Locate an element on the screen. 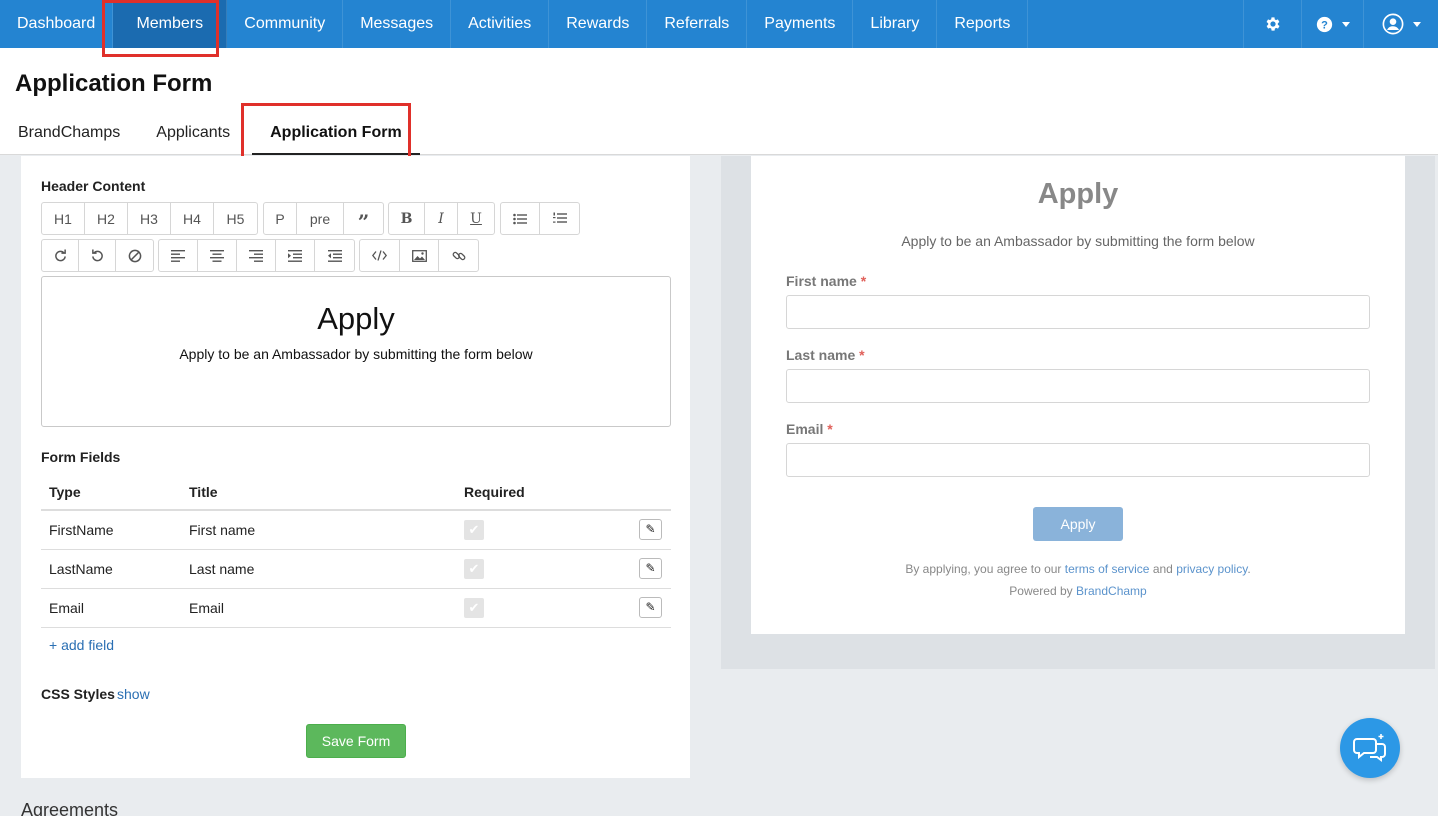 The height and width of the screenshot is (816, 1438). history-toolbar-group is located at coordinates (97, 255).